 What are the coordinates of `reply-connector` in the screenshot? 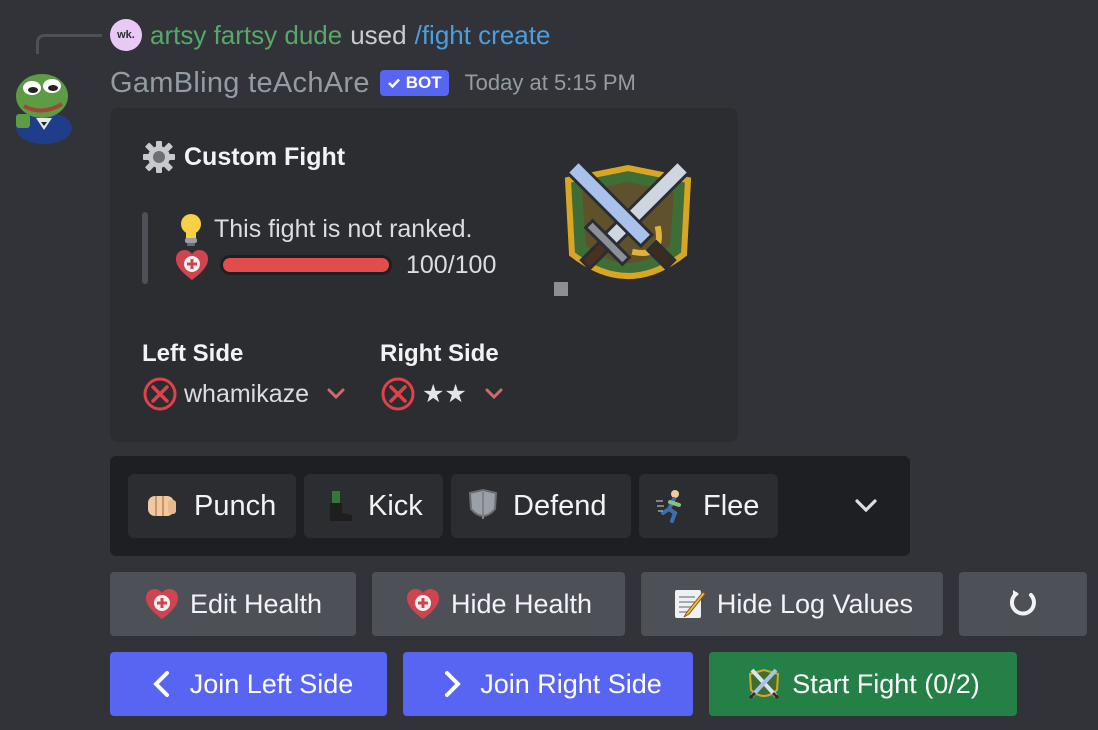 It's located at (69, 44).